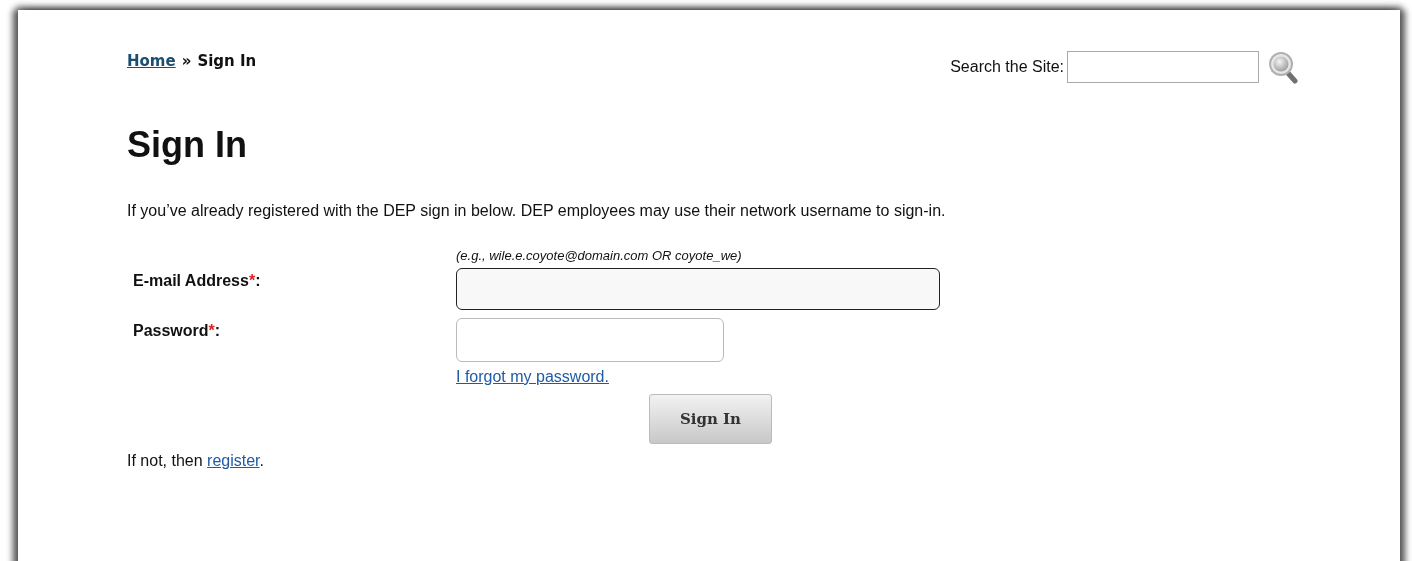  Describe the element at coordinates (1007, 67) in the screenshot. I see `search-label: Search the Site:` at that location.